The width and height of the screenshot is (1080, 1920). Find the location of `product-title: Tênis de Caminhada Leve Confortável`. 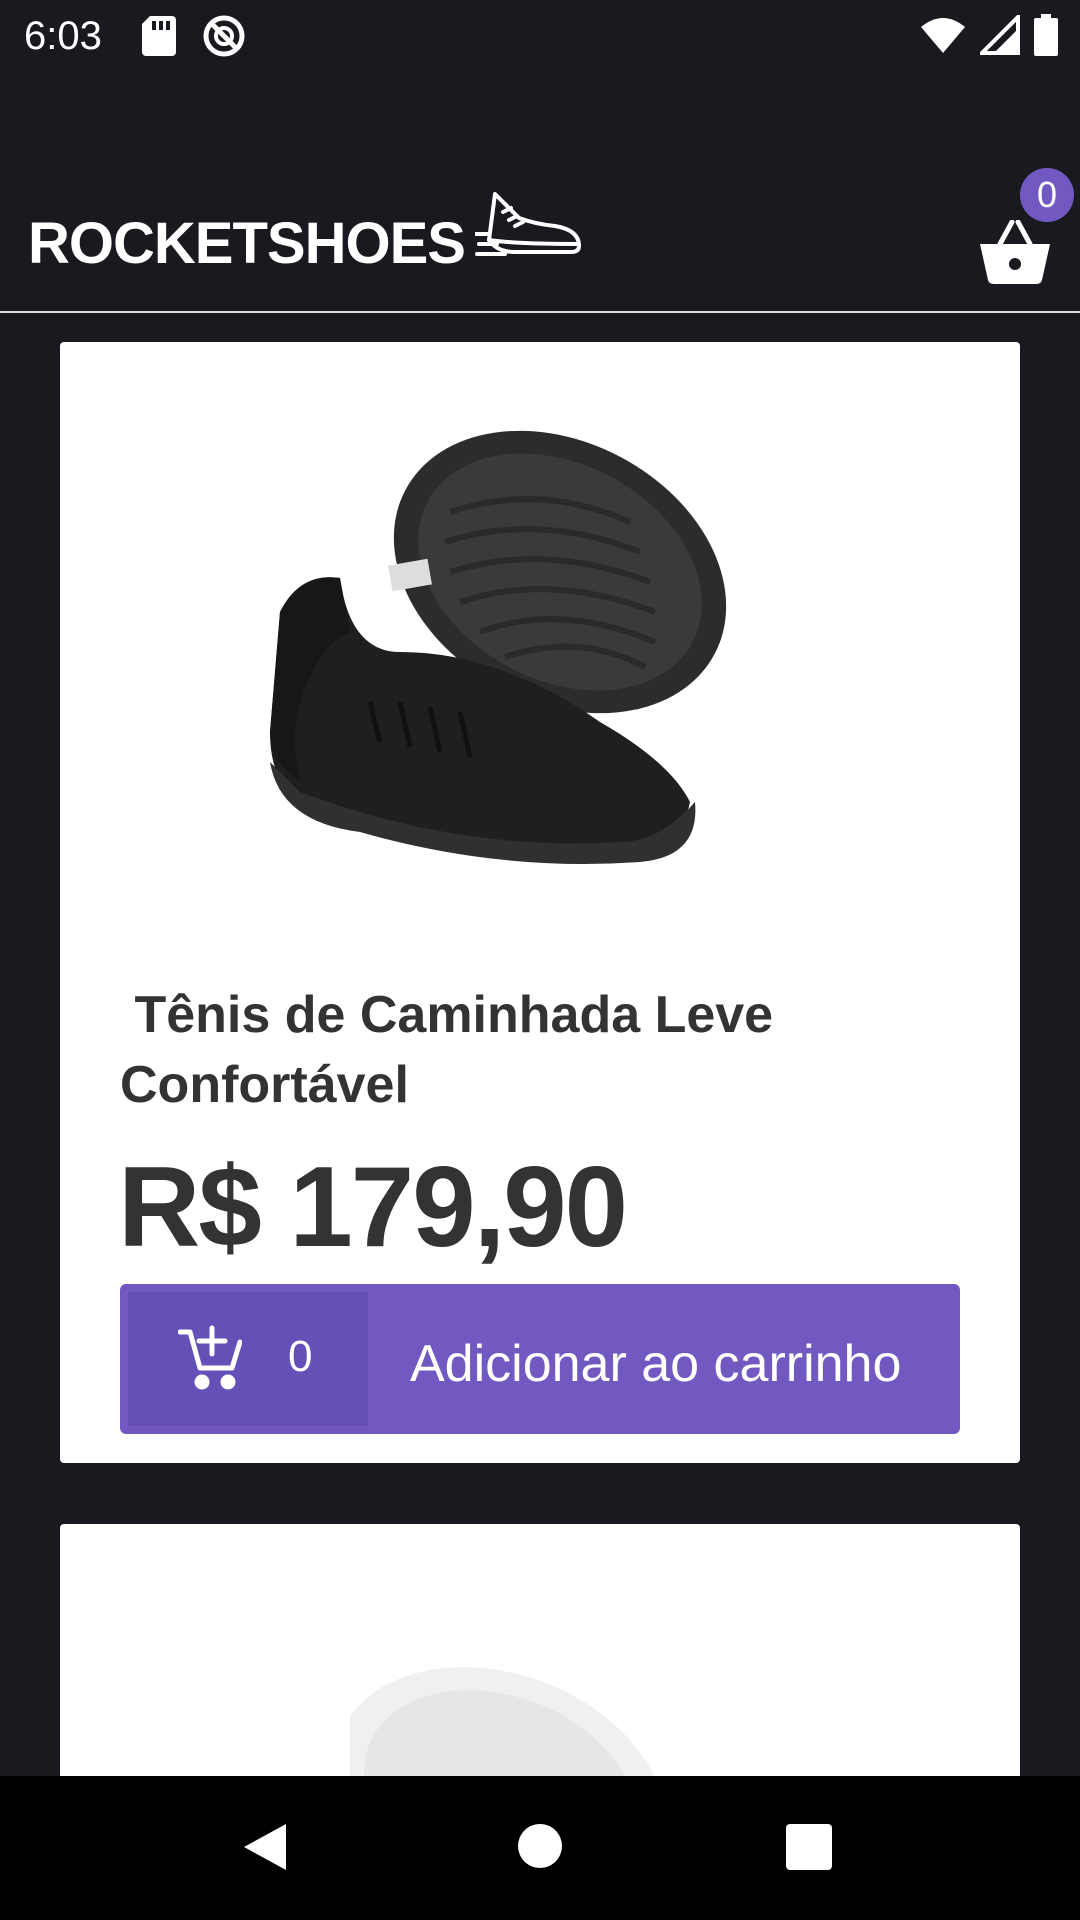

product-title: Tênis de Caminhada Leve Confortável is located at coordinates (454, 1050).